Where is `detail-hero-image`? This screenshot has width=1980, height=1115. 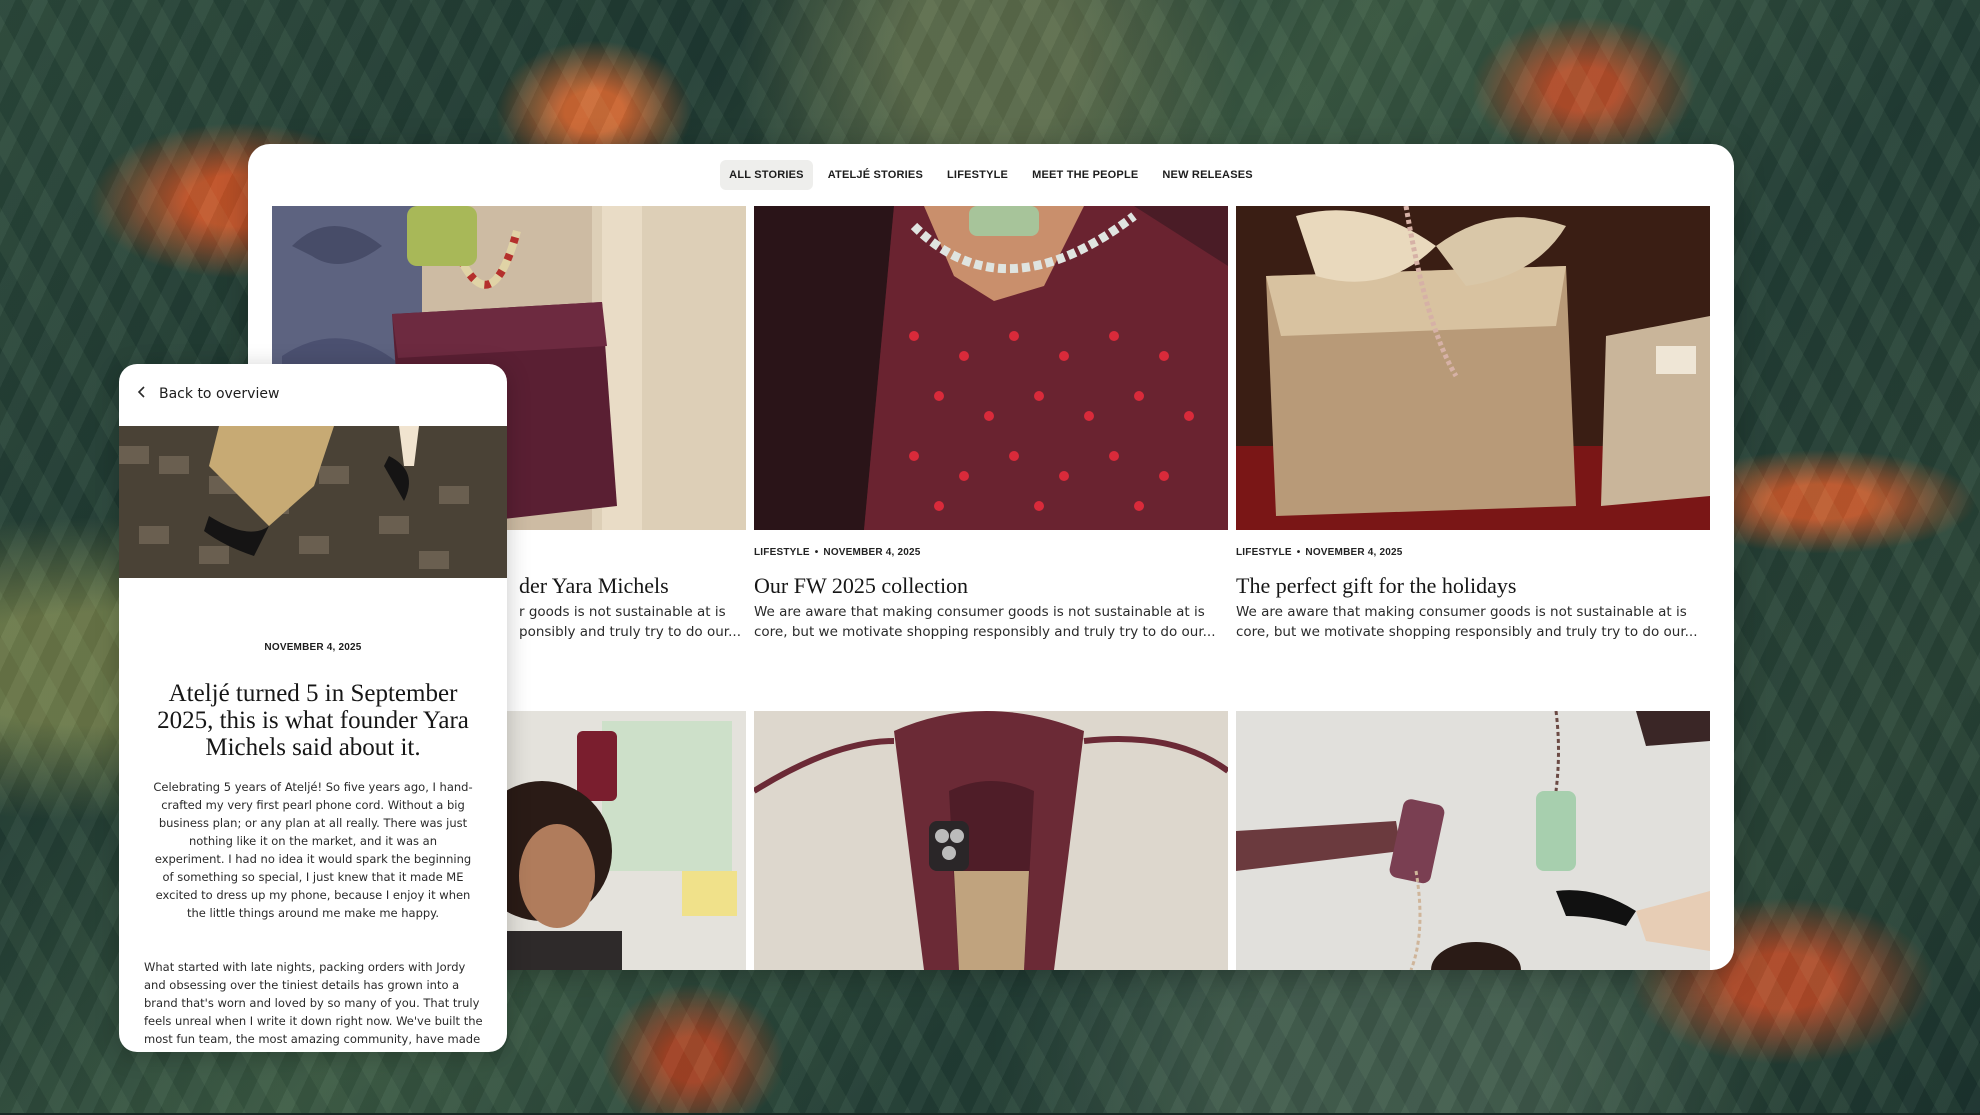
detail-hero-image is located at coordinates (313, 502).